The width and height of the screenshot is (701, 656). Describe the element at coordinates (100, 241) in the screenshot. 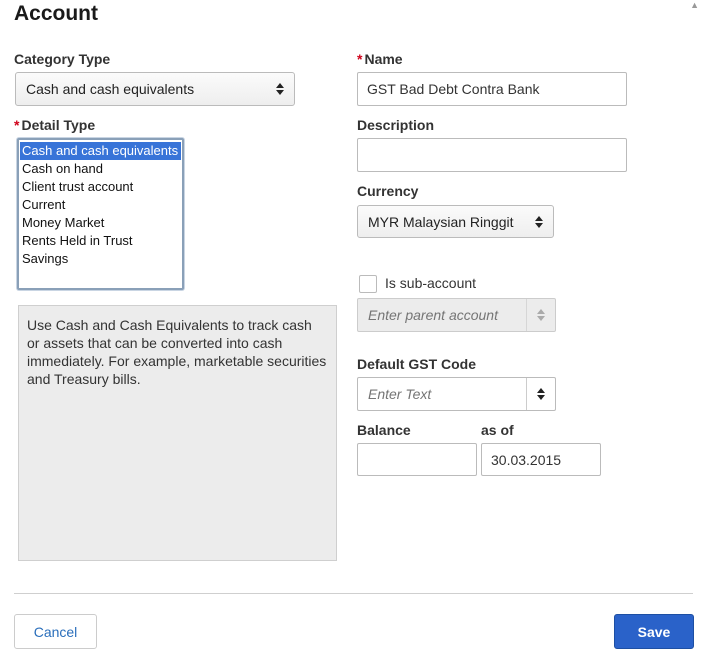

I see `detail-type-option: Rents Held in Trust` at that location.